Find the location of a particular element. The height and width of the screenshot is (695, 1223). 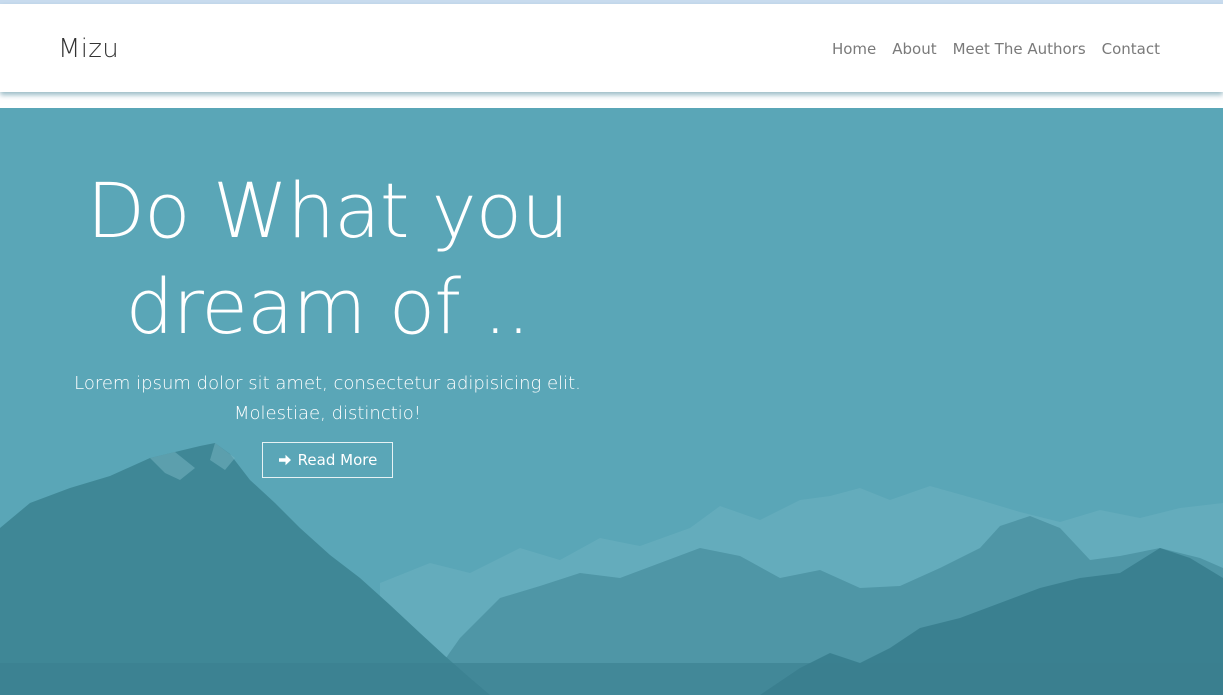

nav-link-contact: Contact is located at coordinates (1131, 49).